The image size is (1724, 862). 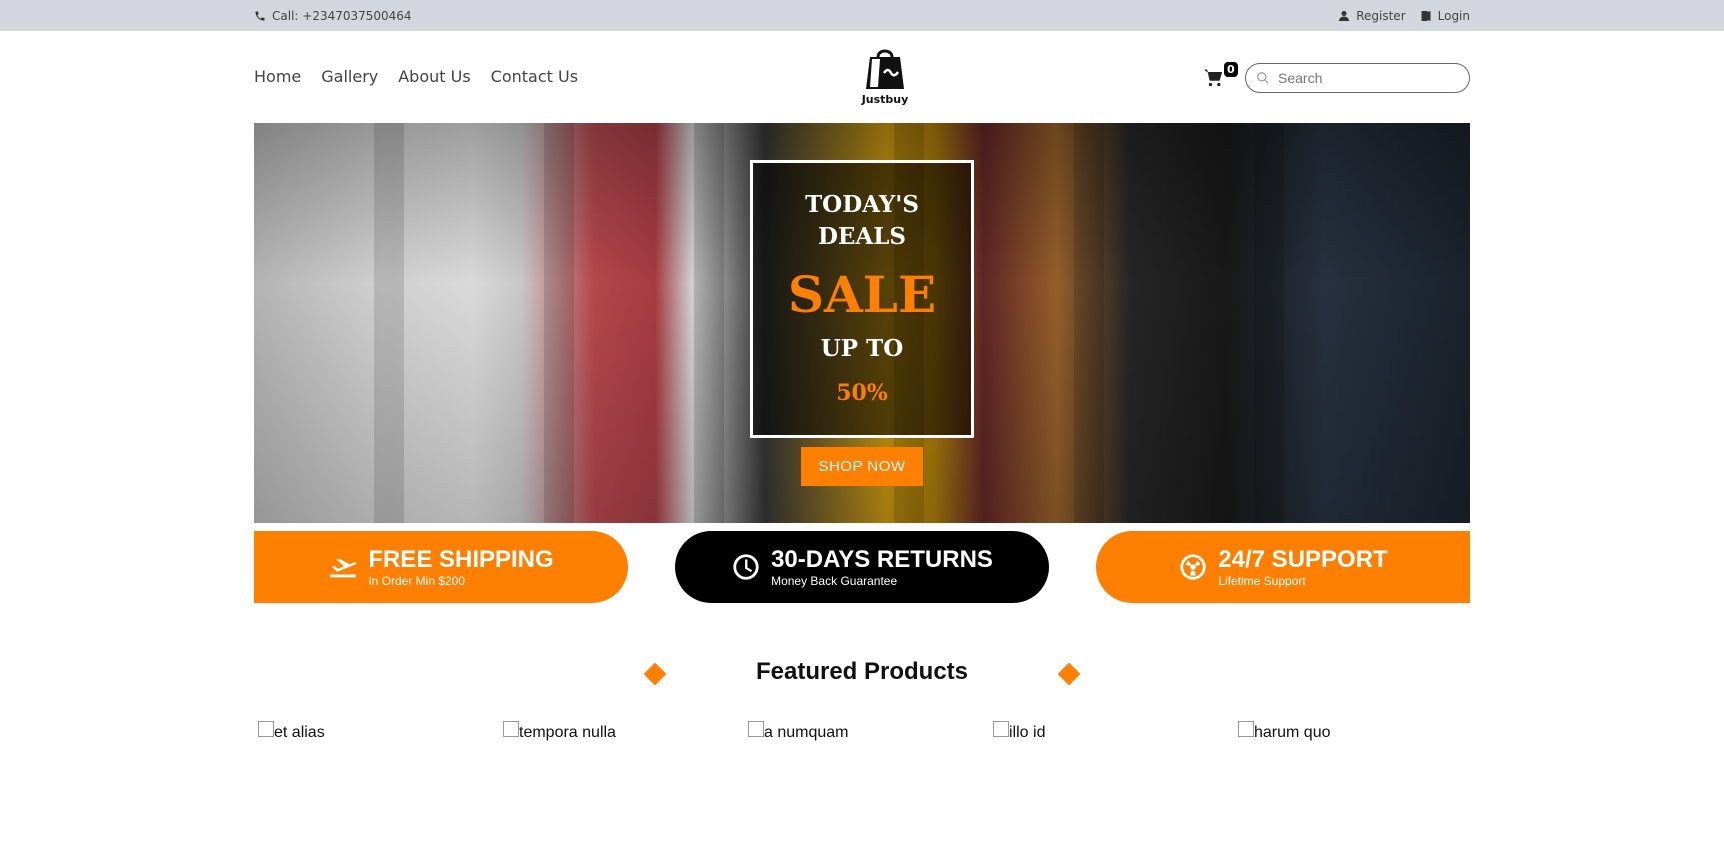 What do you see at coordinates (862, 348) in the screenshot?
I see `upto-text: UP TO` at bounding box center [862, 348].